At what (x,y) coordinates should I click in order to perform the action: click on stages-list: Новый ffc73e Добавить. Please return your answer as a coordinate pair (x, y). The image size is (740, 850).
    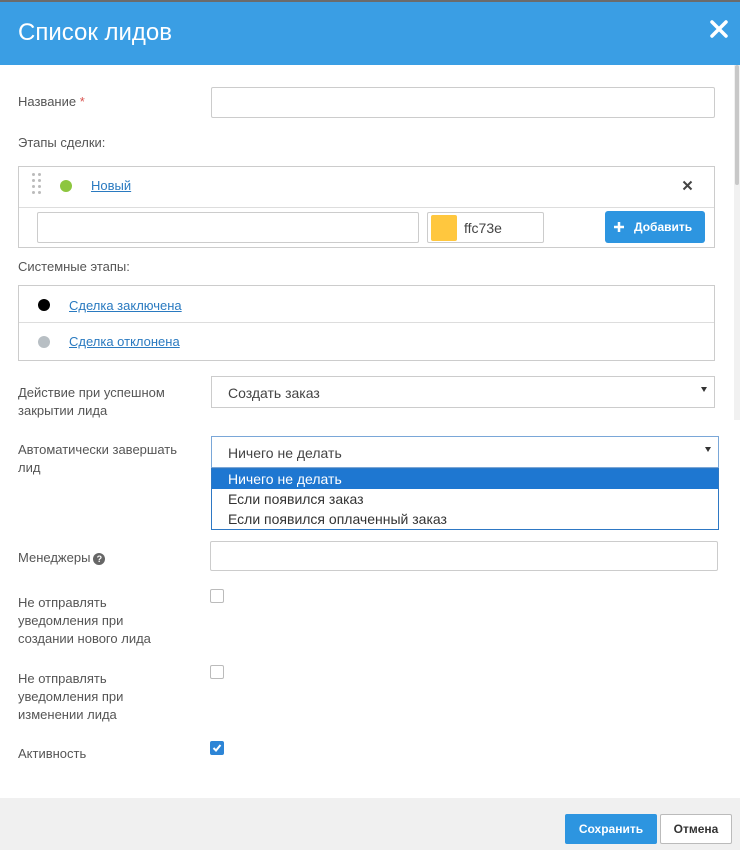
    Looking at the image, I should click on (366, 207).